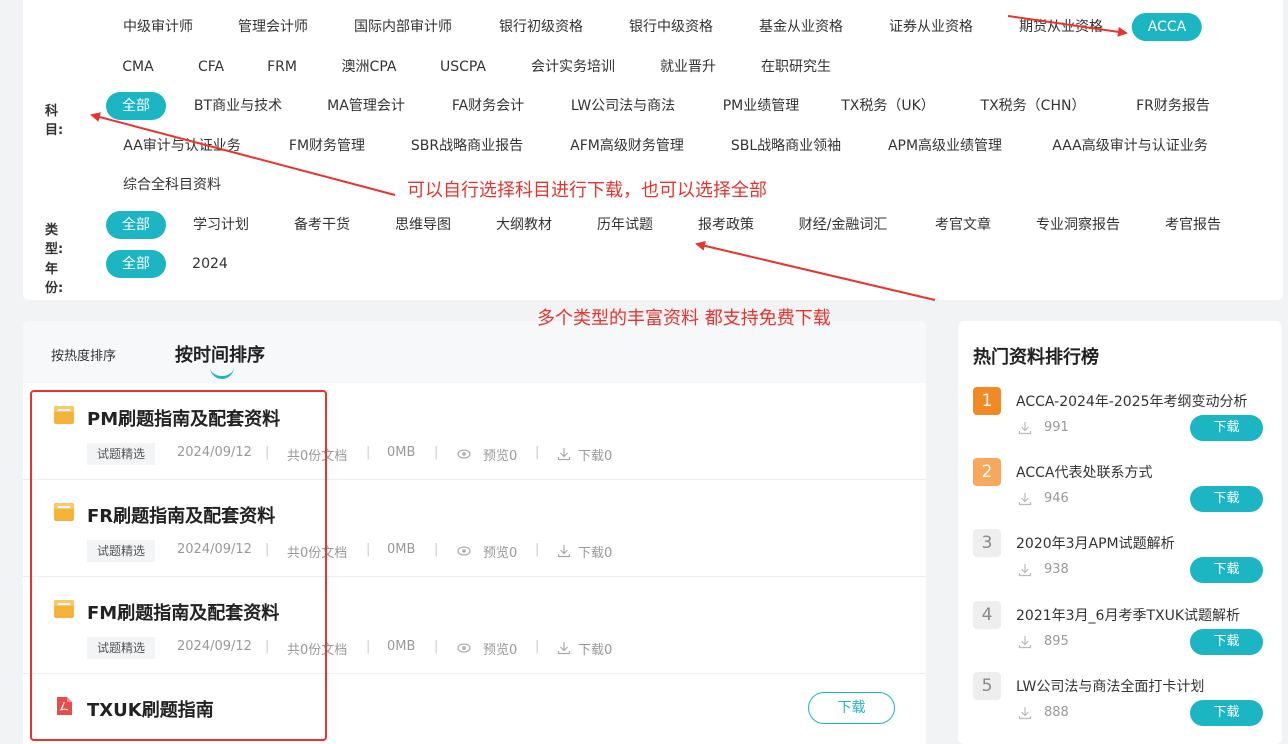 This screenshot has width=1288, height=744. Describe the element at coordinates (158, 27) in the screenshot. I see `filter-exam-option: 中级审计师` at that location.